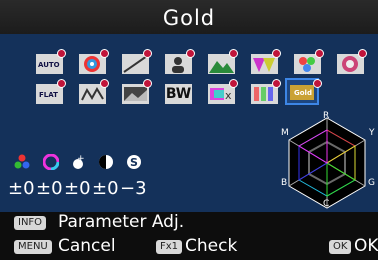 This screenshot has width=378, height=260. I want to click on sharpness-icon: S, so click(134, 162).